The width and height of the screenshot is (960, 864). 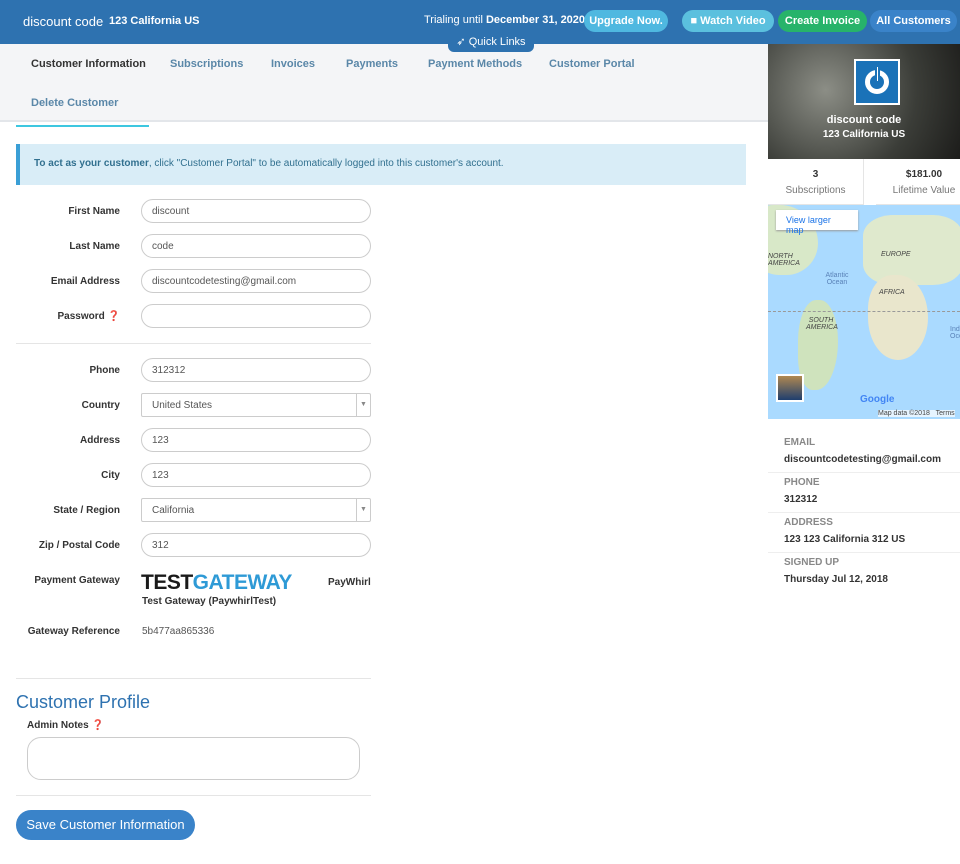 What do you see at coordinates (91, 163) in the screenshot?
I see `alert-bold: To act as your customer` at bounding box center [91, 163].